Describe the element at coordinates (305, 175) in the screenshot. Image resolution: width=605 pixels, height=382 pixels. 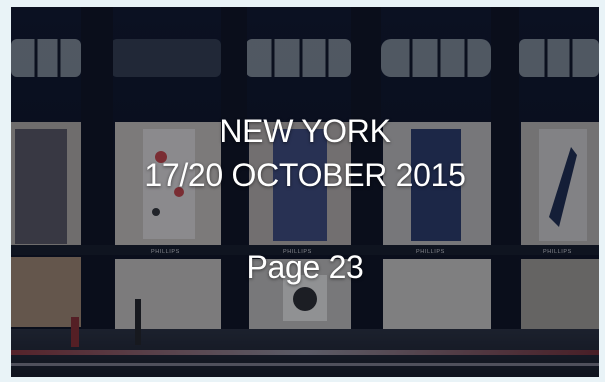
I see `auction-dates: 17/20 OCTOBER 2015` at that location.